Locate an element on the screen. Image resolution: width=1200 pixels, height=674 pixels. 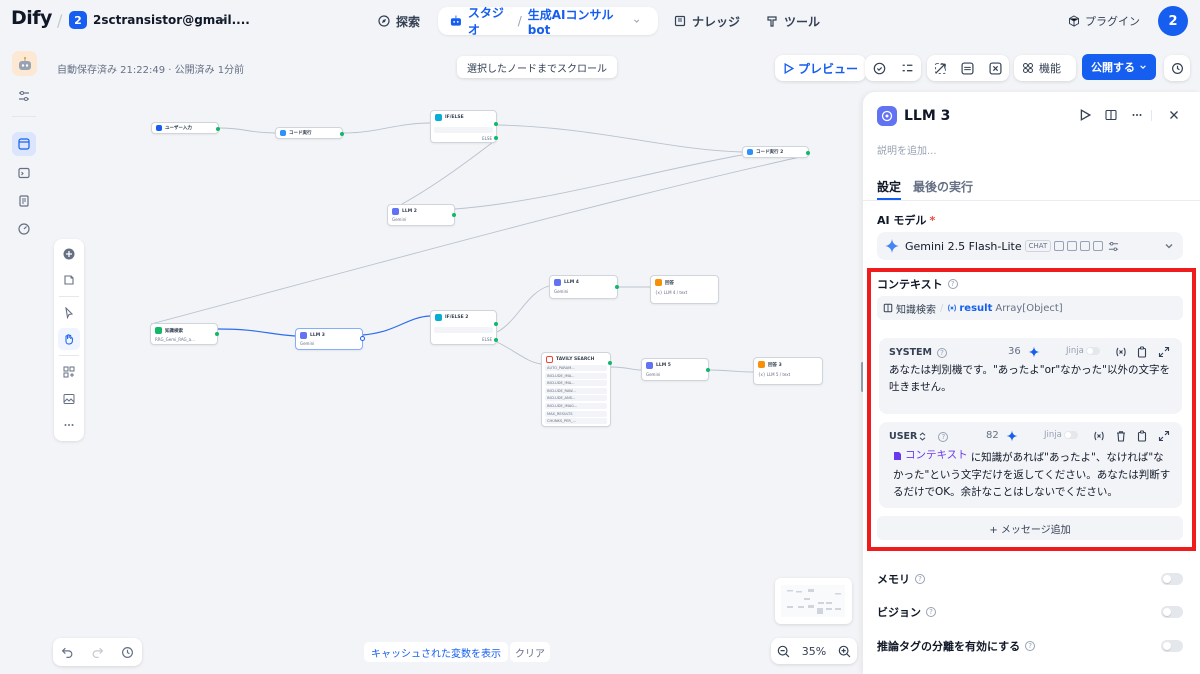
export-icon is located at coordinates (940, 68).